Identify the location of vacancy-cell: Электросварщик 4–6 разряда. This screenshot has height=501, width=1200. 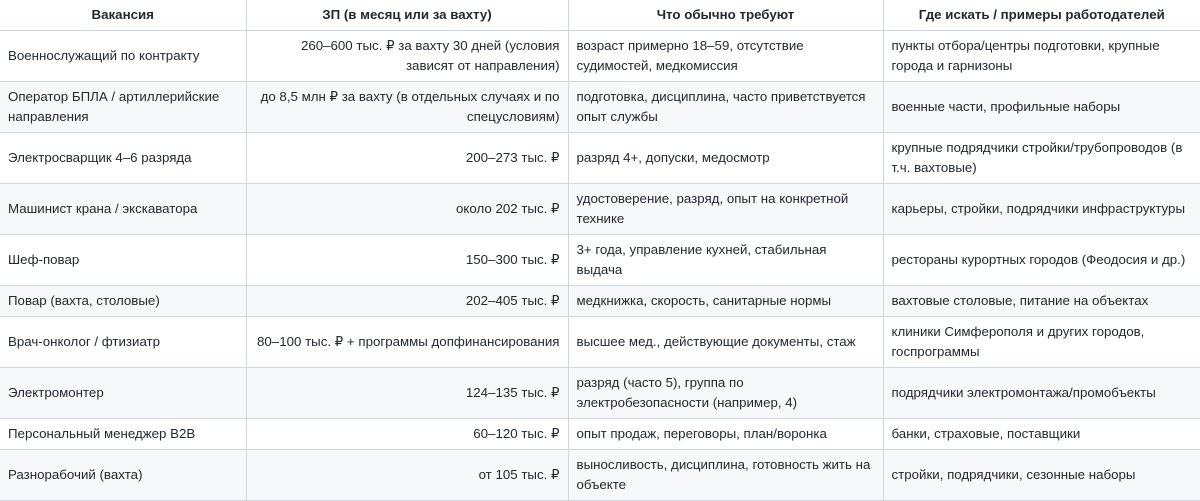
(123, 158).